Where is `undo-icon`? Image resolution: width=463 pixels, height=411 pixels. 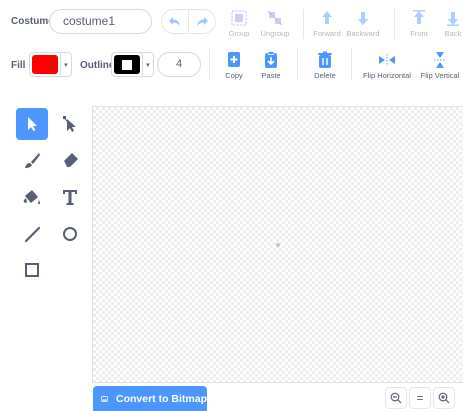 undo-icon is located at coordinates (174, 21).